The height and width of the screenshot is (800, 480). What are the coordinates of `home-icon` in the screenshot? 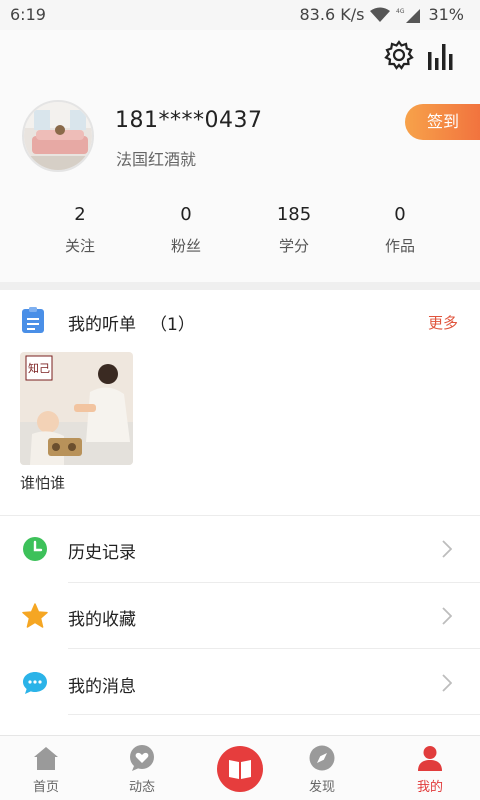 It's located at (46, 758).